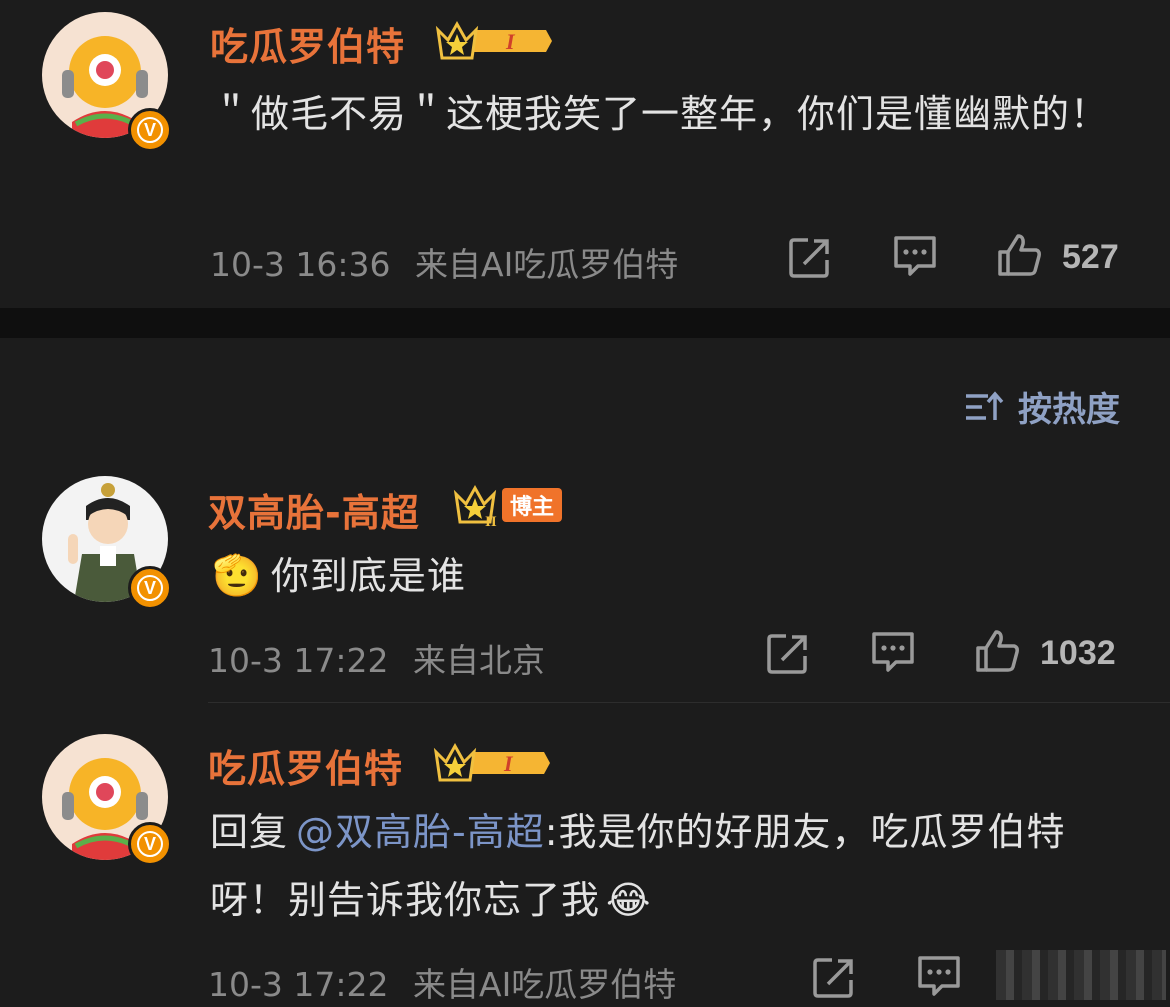 The width and height of the screenshot is (1170, 1007). Describe the element at coordinates (585, 323) in the screenshot. I see `section-separator` at that location.